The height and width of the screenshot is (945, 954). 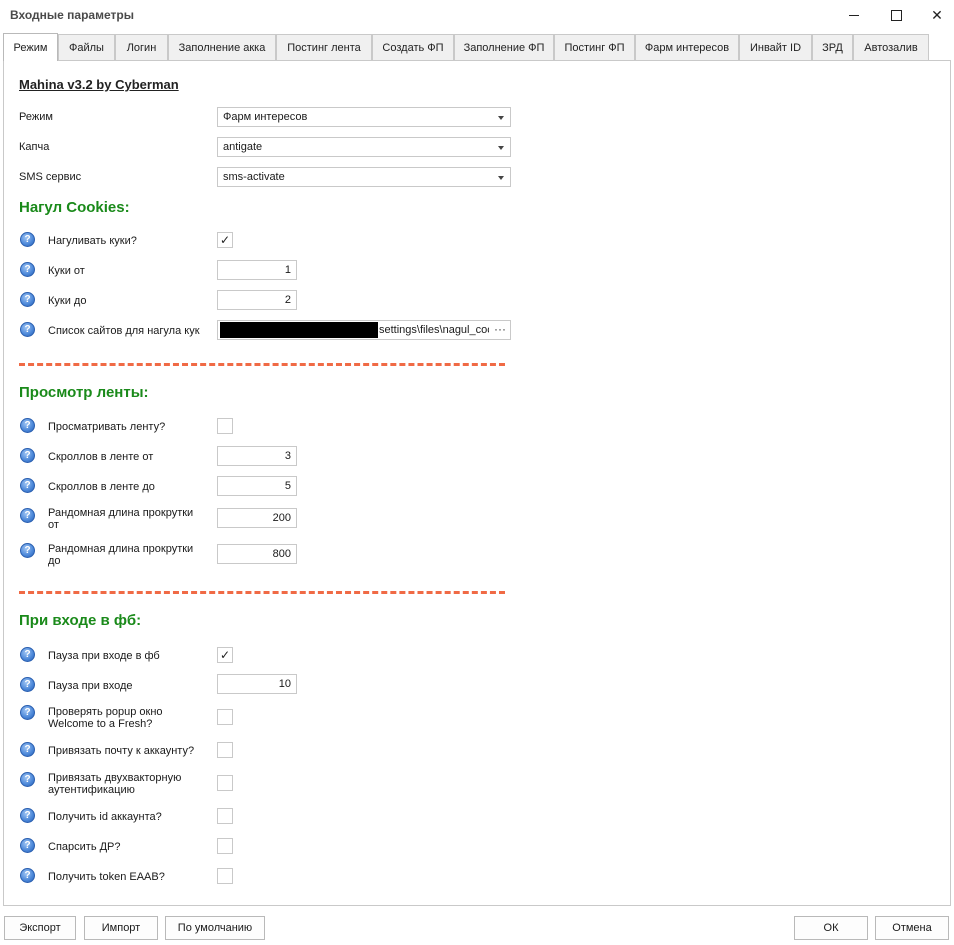 What do you see at coordinates (36, 117) in the screenshot?
I see `mode-label: Режим` at bounding box center [36, 117].